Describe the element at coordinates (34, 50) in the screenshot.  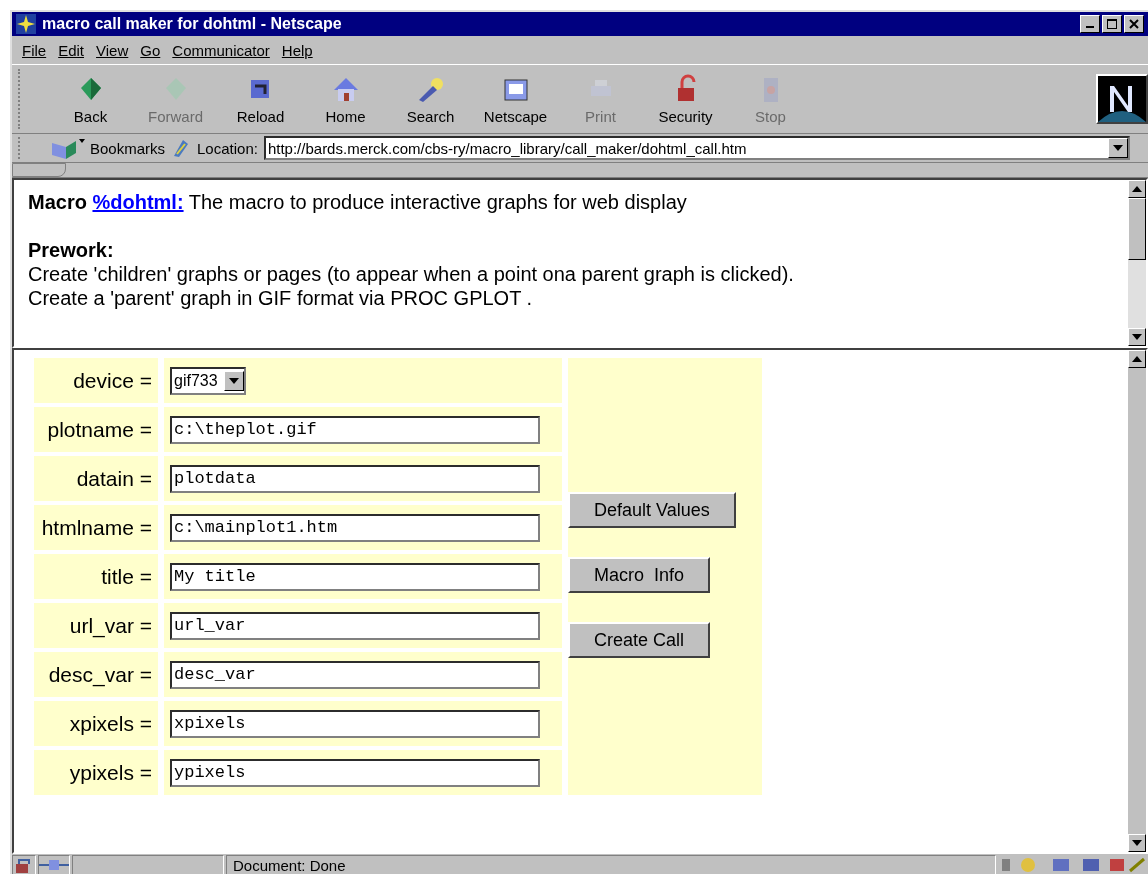
I see `menu-item: File` at that location.